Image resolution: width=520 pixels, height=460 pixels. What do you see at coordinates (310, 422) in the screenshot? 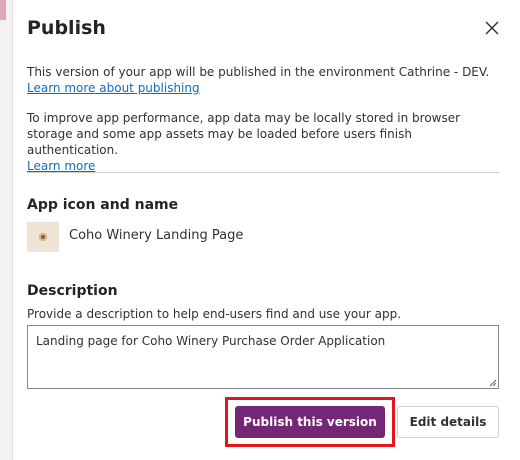
I see `publish-this-version-button: Publish this version` at bounding box center [310, 422].